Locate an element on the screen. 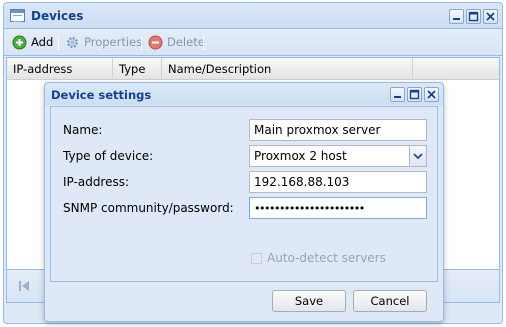 This screenshot has height=327, width=506. delete-label: Delete is located at coordinates (186, 42).